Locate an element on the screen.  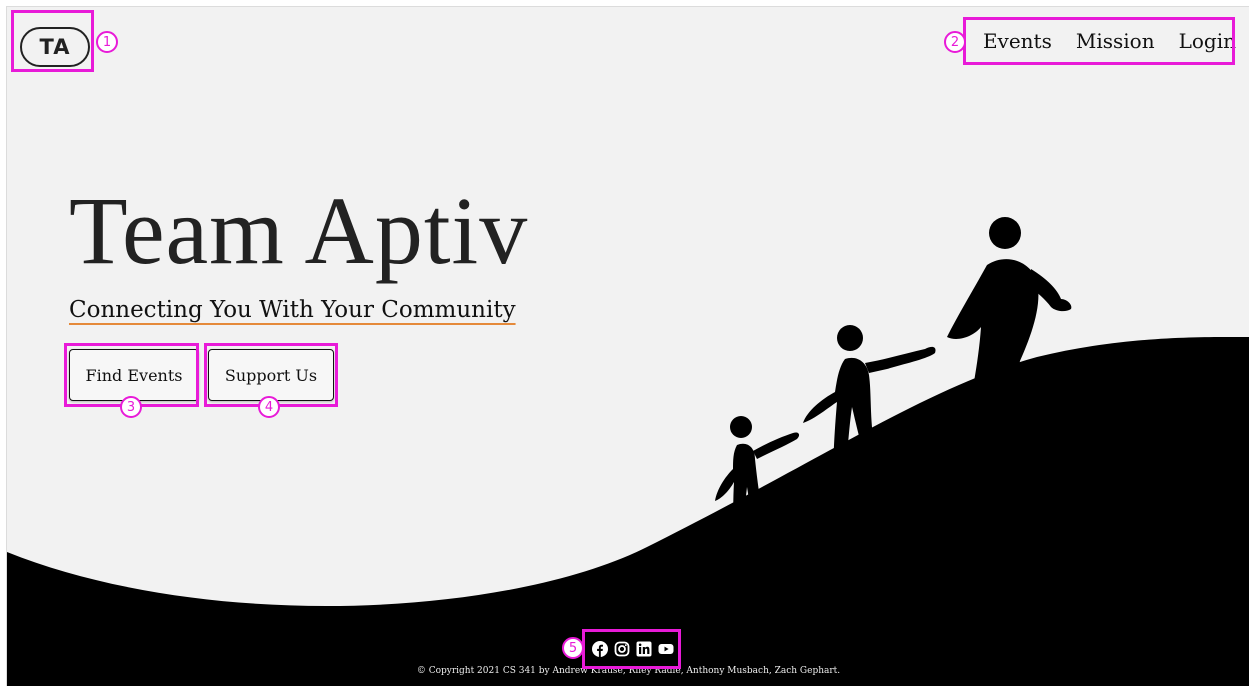
hero-subtitle: Connecting You With Your Community is located at coordinates (292, 310).